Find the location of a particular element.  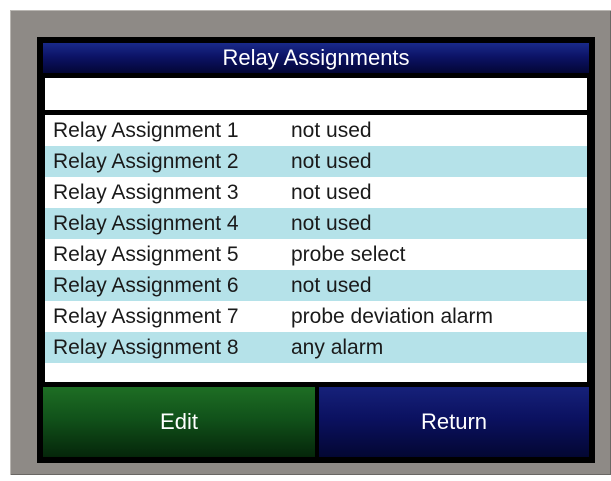

screen-title: Relay Assignments is located at coordinates (316, 58).